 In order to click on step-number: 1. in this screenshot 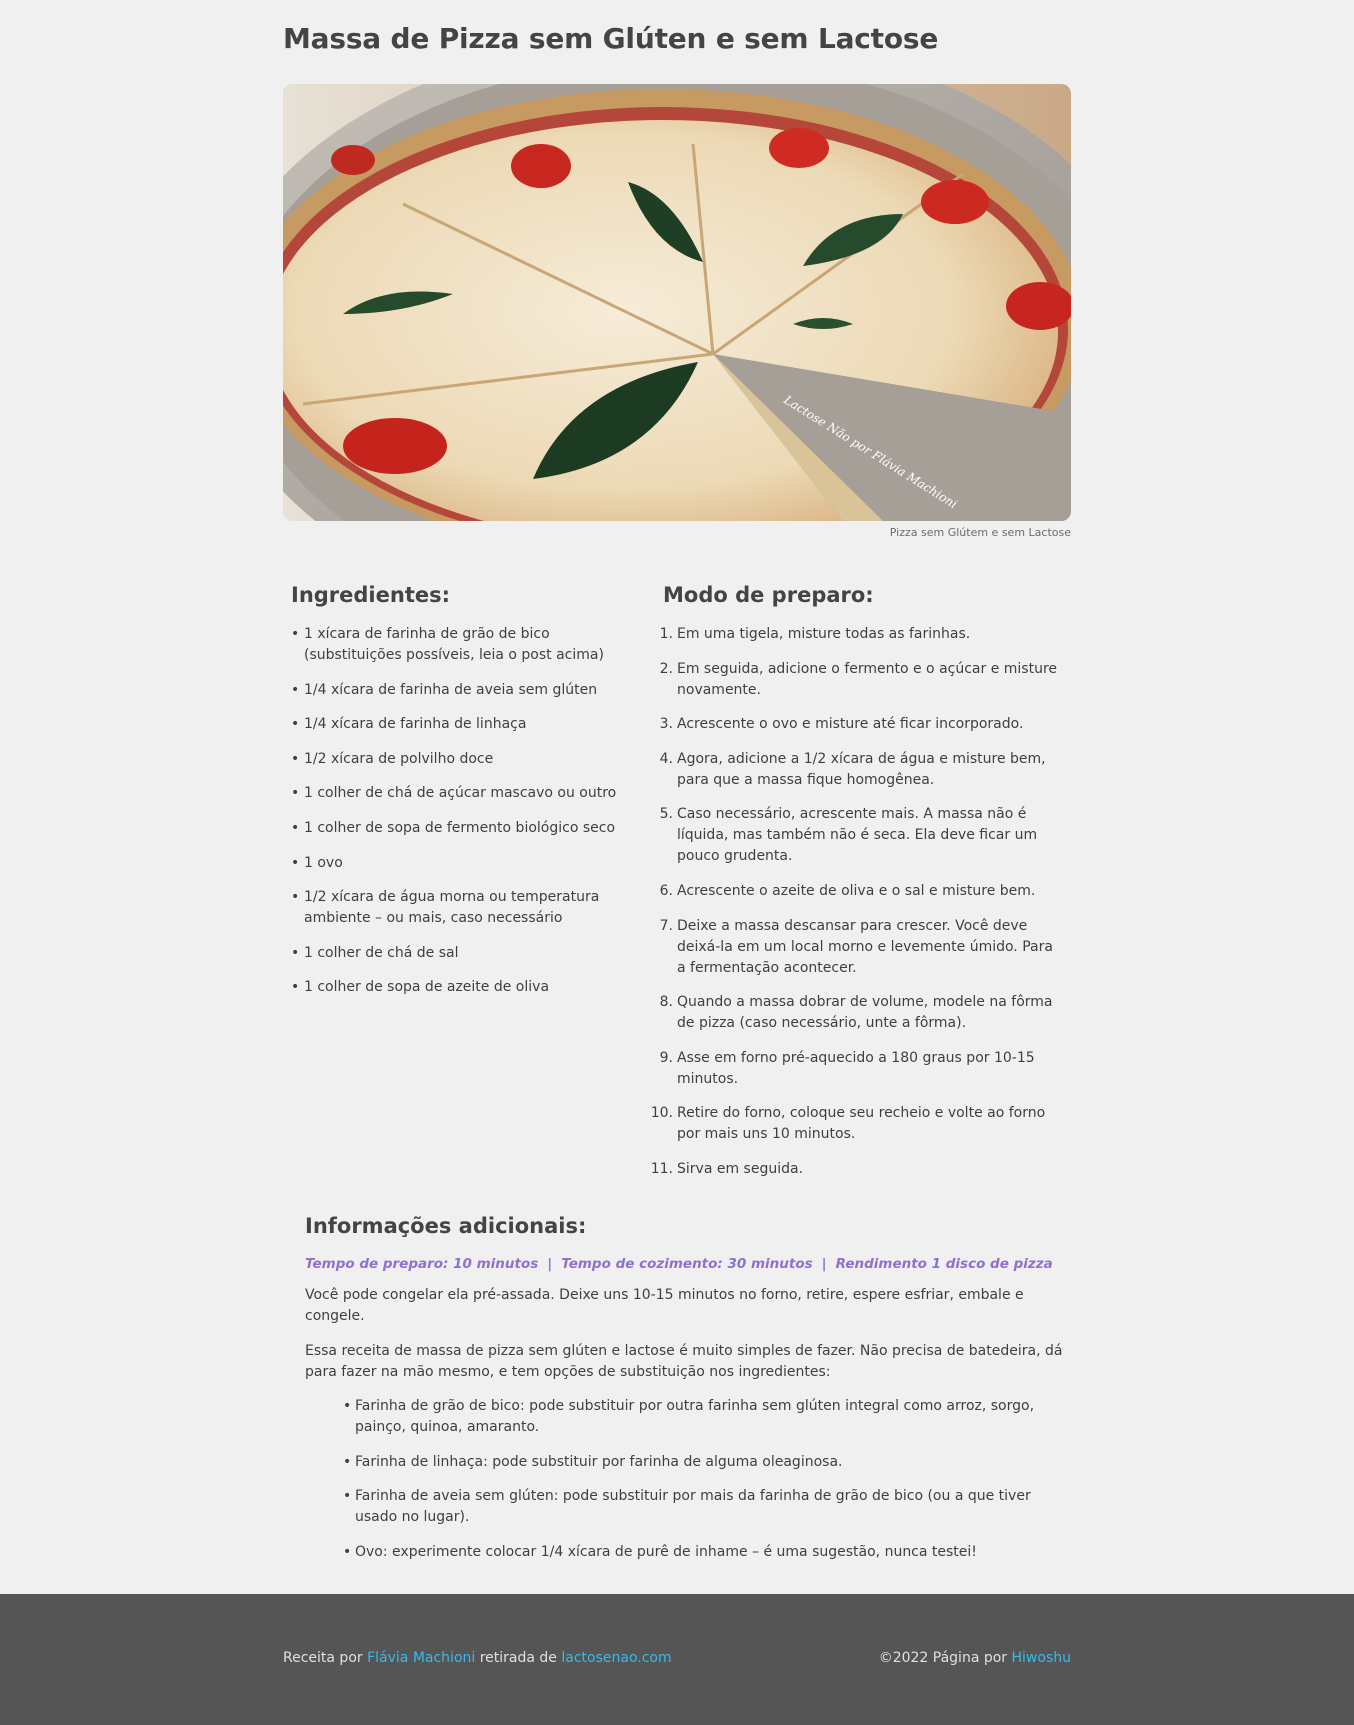, I will do `click(666, 634)`.